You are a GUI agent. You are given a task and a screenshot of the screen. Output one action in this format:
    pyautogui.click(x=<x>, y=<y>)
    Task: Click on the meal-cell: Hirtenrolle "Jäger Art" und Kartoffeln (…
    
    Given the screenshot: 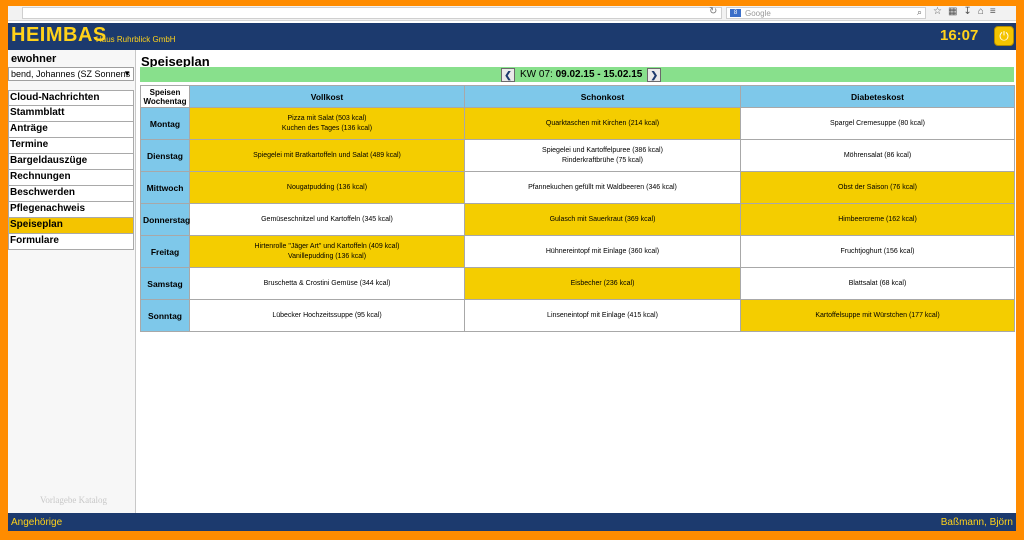 What is the action you would take?
    pyautogui.click(x=327, y=251)
    